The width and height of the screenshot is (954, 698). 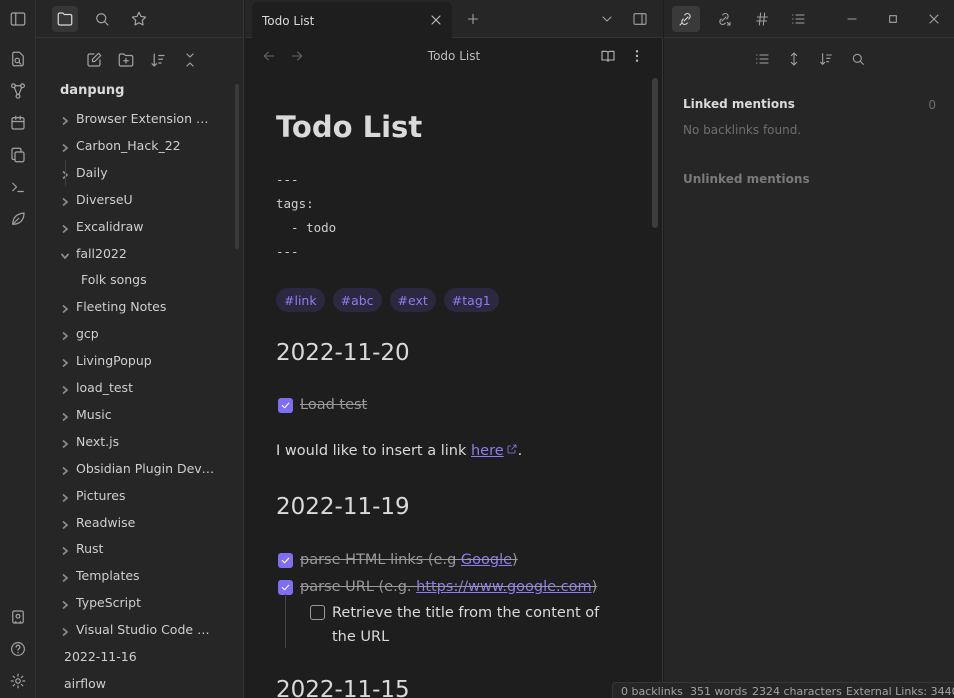 I want to click on close-icon, so click(x=436, y=20).